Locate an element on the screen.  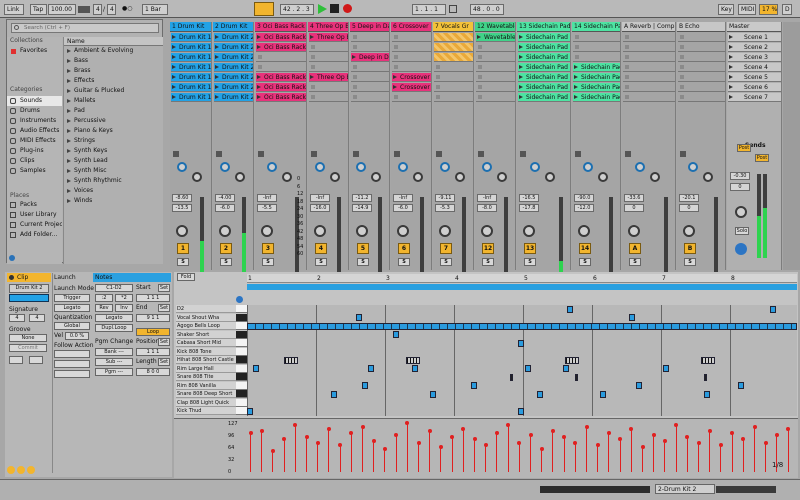
track-activator-button: 2 is located at coordinates (226, 248).